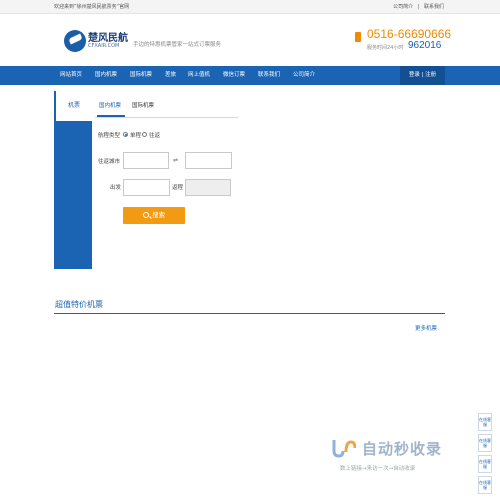 This screenshot has width=500, height=500. I want to click on watermark-subtitle: 数上链接→来访一次→自动收录, so click(378, 469).